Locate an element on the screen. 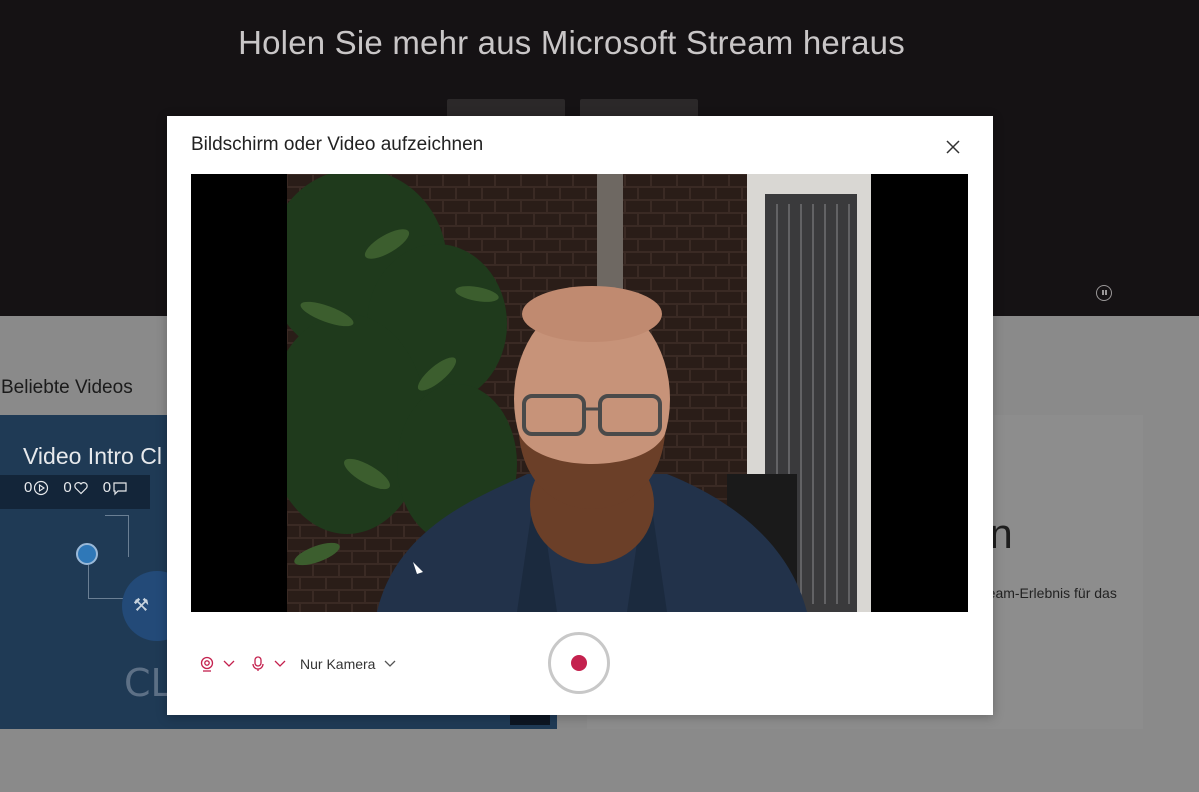 This screenshot has height=792, width=1199. microphone-icon is located at coordinates (258, 663).